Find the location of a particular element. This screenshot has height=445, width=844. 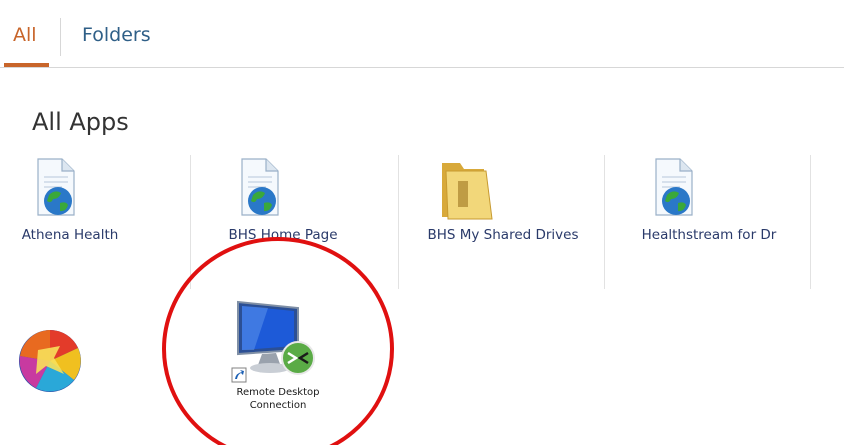

colorful-app-icon is located at coordinates (50, 361).